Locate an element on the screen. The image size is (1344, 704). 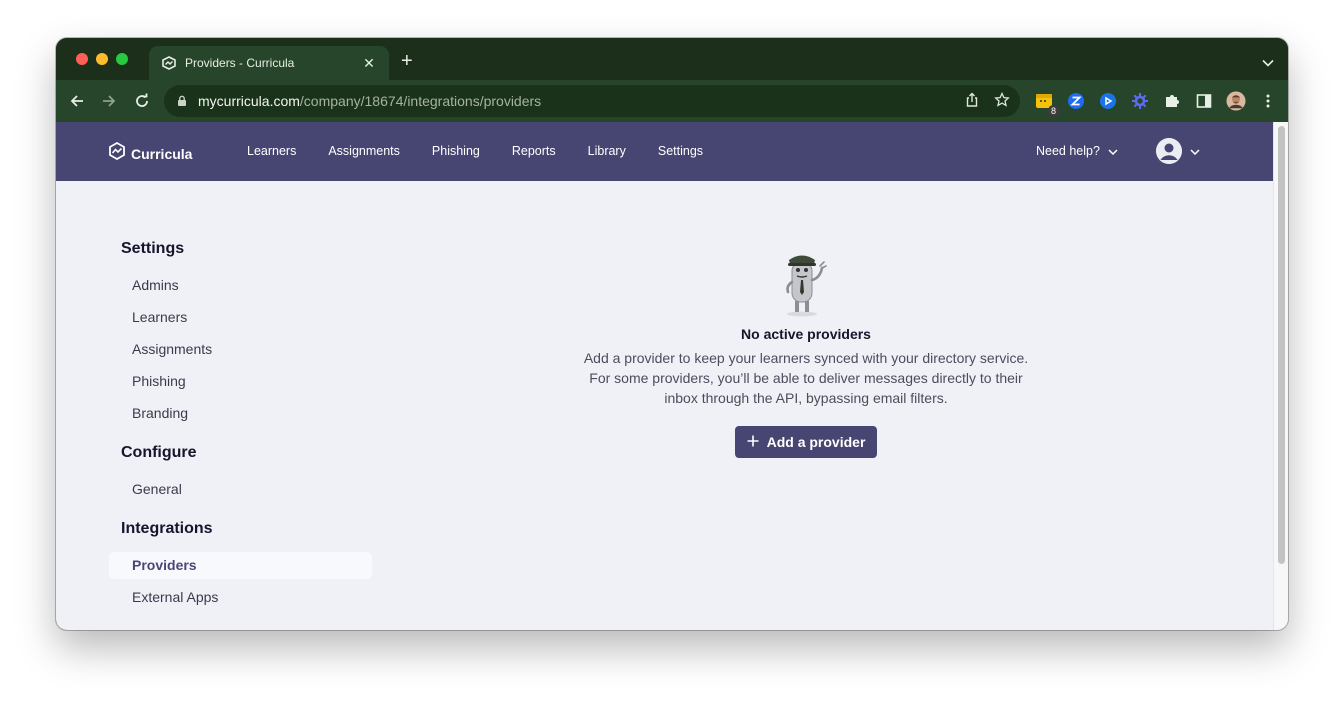
calendar-extension-icon: 8 is located at coordinates (1046, 104).